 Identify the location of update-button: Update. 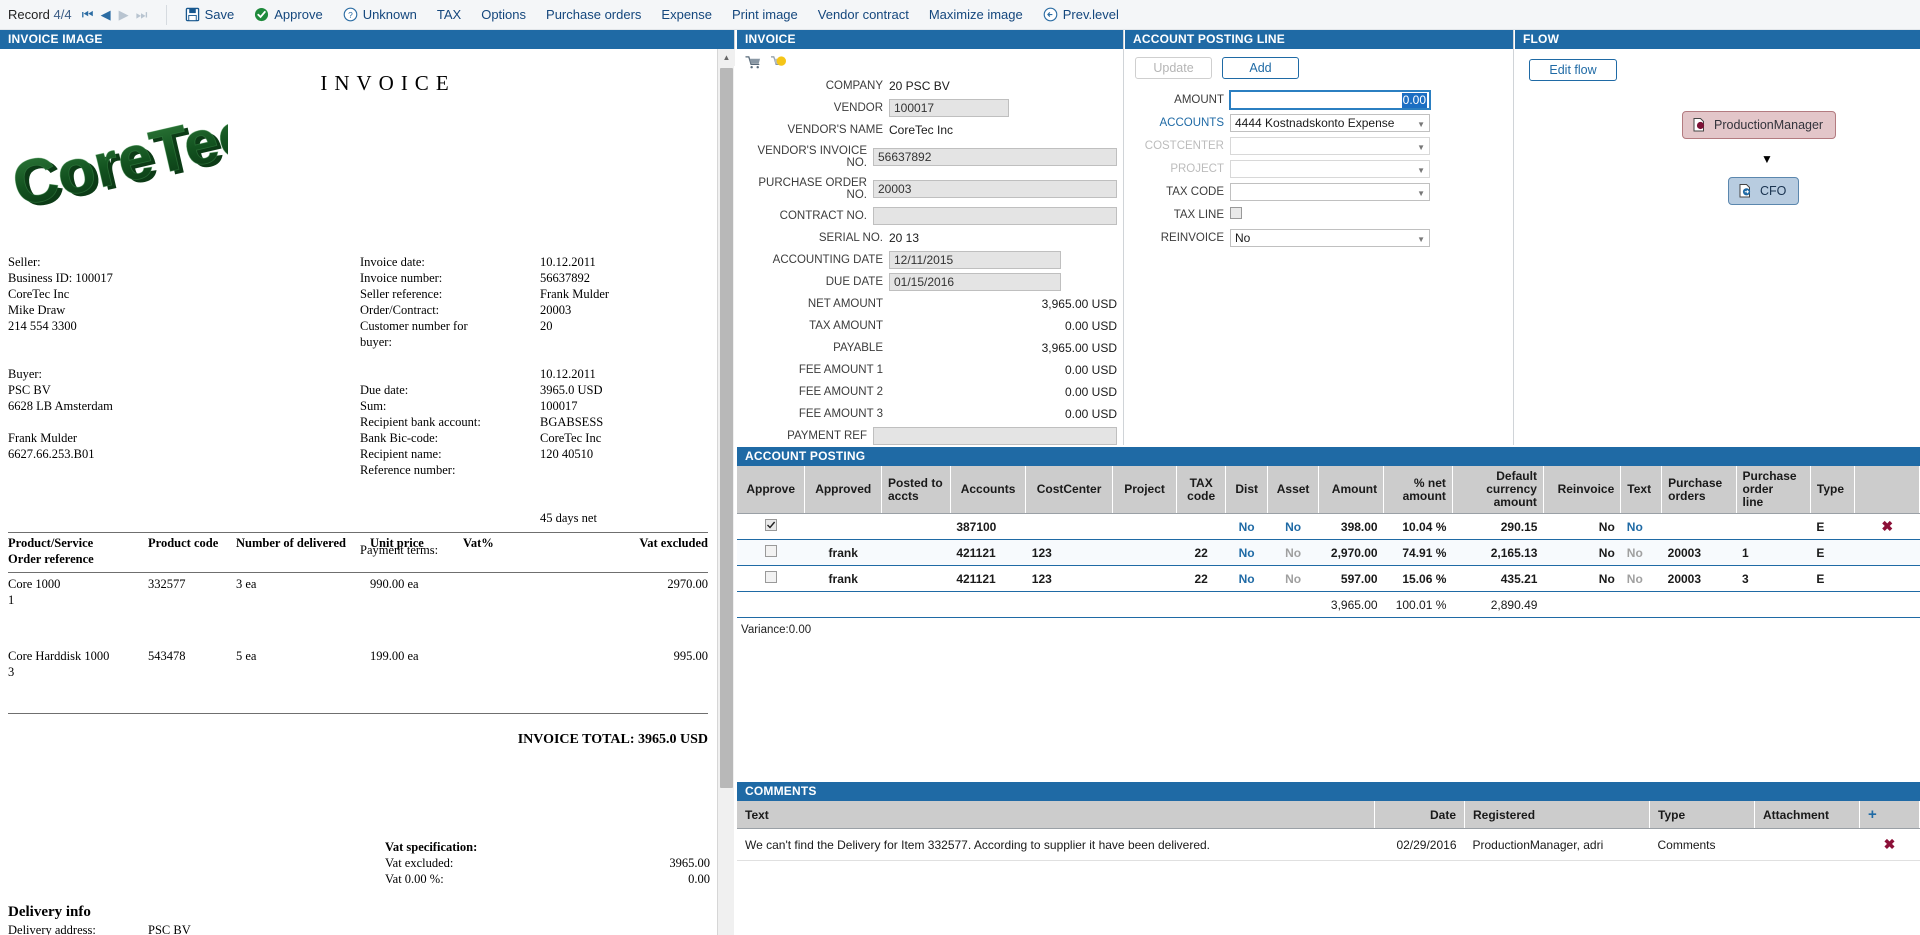
(1173, 68).